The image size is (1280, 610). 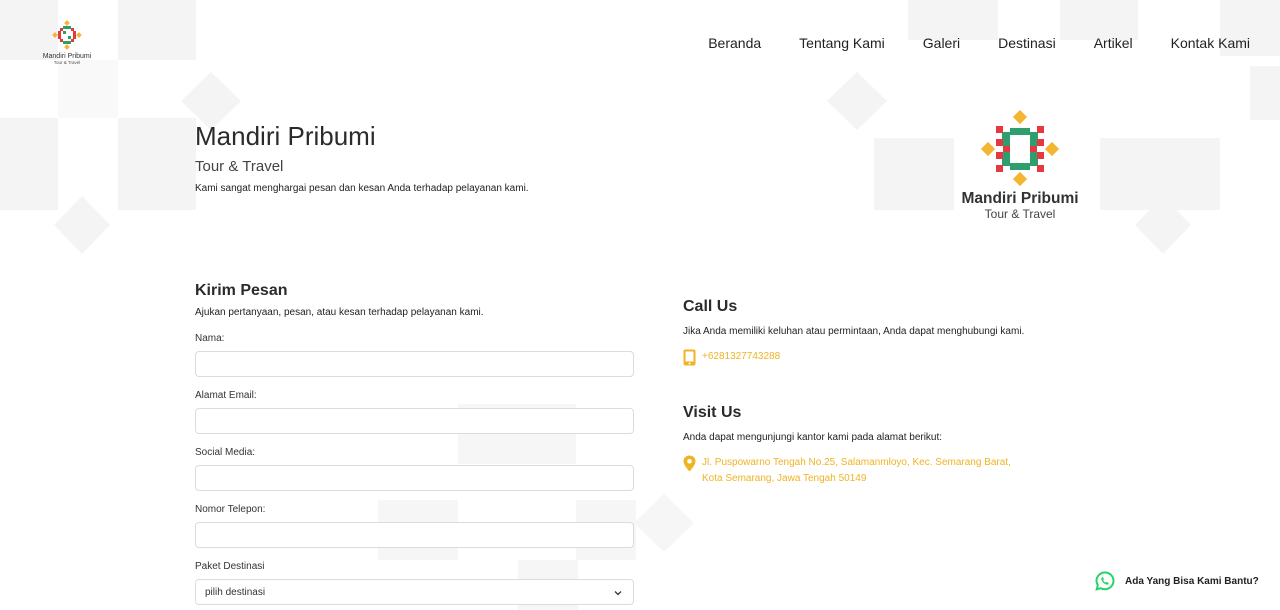 What do you see at coordinates (1020, 148) in the screenshot?
I see `logo-mark-icon` at bounding box center [1020, 148].